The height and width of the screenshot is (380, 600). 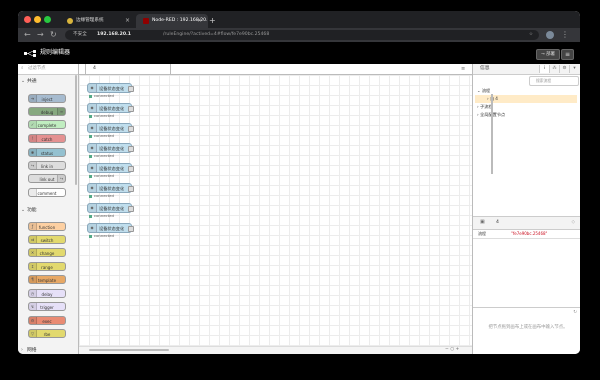 I want to click on browser-menu-icon: ⋮, so click(x=565, y=35).